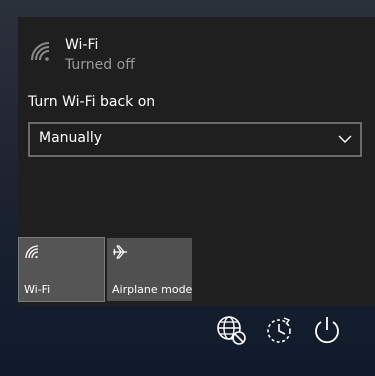  Describe the element at coordinates (327, 330) in the screenshot. I see `power-icon` at that location.